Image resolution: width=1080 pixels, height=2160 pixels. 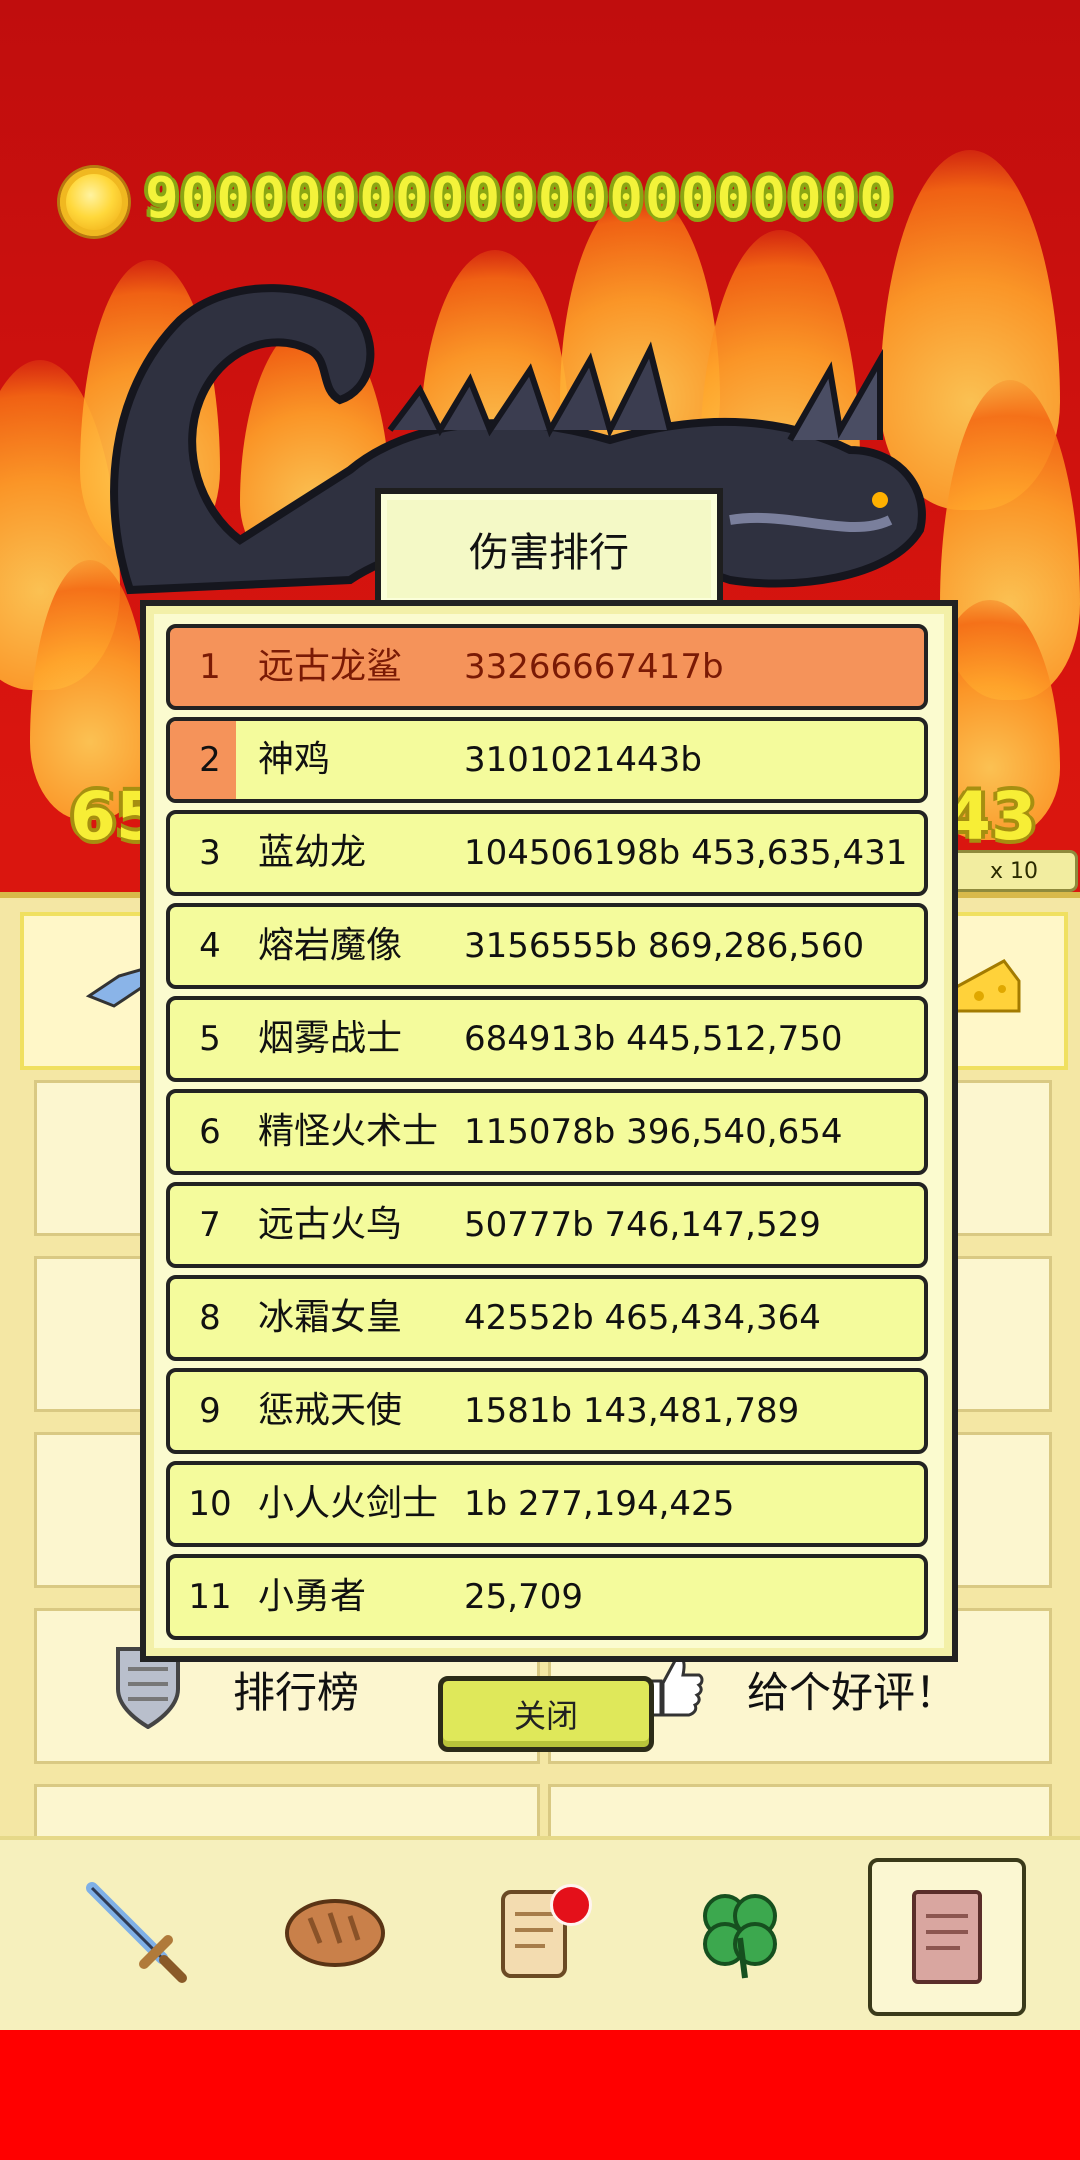 What do you see at coordinates (546, 1714) in the screenshot?
I see `close-button: 关闭` at bounding box center [546, 1714].